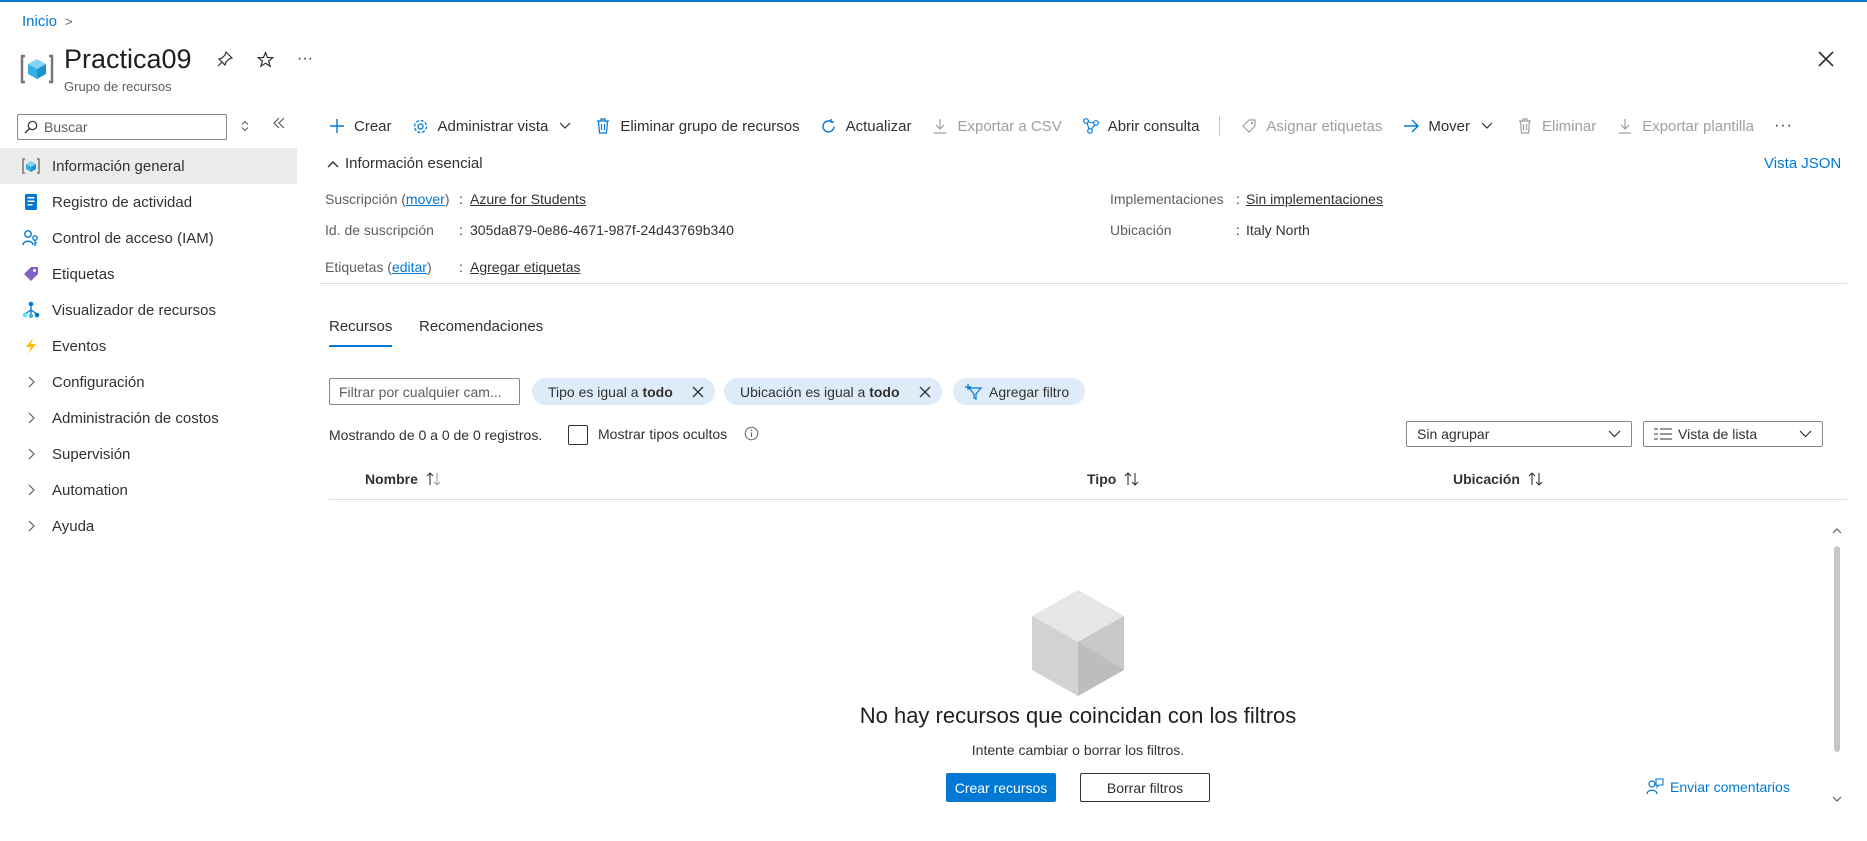 The width and height of the screenshot is (1867, 841). I want to click on scroll-down-icon, so click(1837, 799).